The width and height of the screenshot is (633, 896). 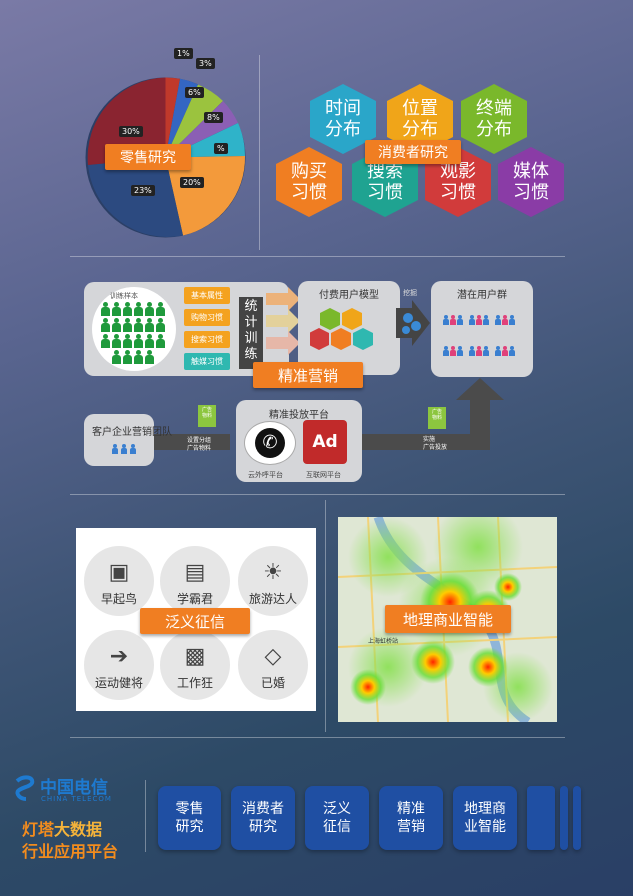 I want to click on stat-box: 统 计 训 练, so click(x=251, y=333).